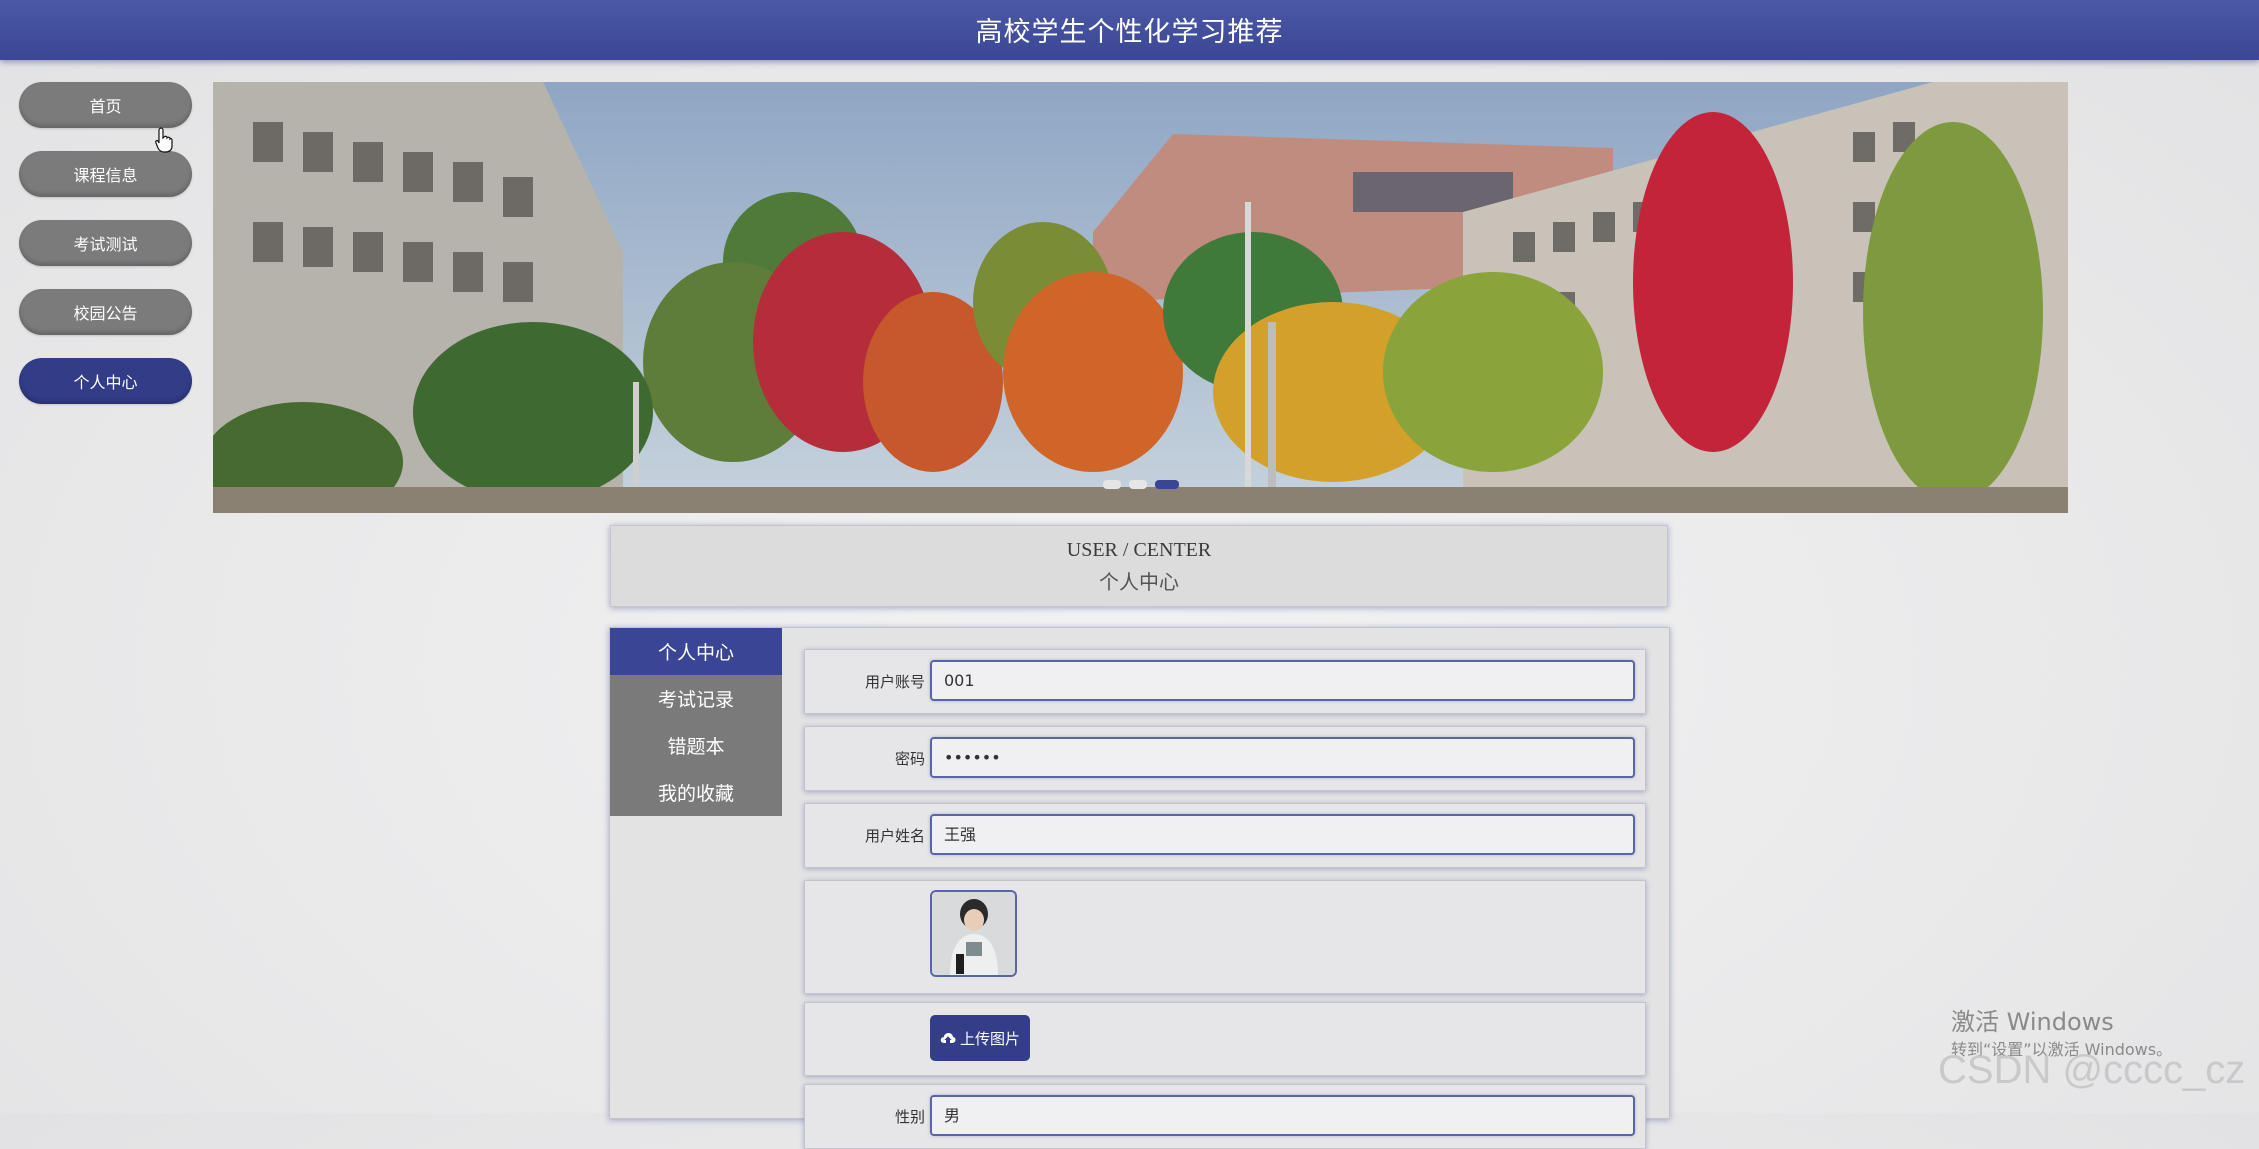 The image size is (2259, 1149). I want to click on name-row: 用户姓名 王强, so click(1225, 835).